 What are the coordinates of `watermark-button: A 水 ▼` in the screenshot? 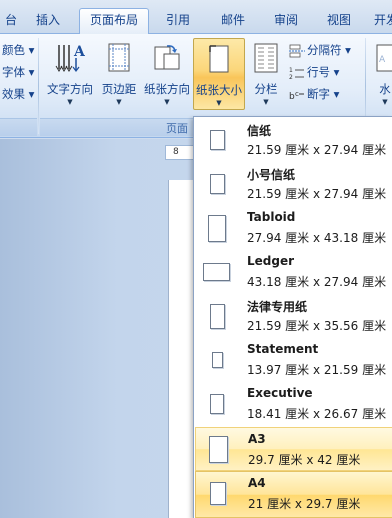 It's located at (381, 73).